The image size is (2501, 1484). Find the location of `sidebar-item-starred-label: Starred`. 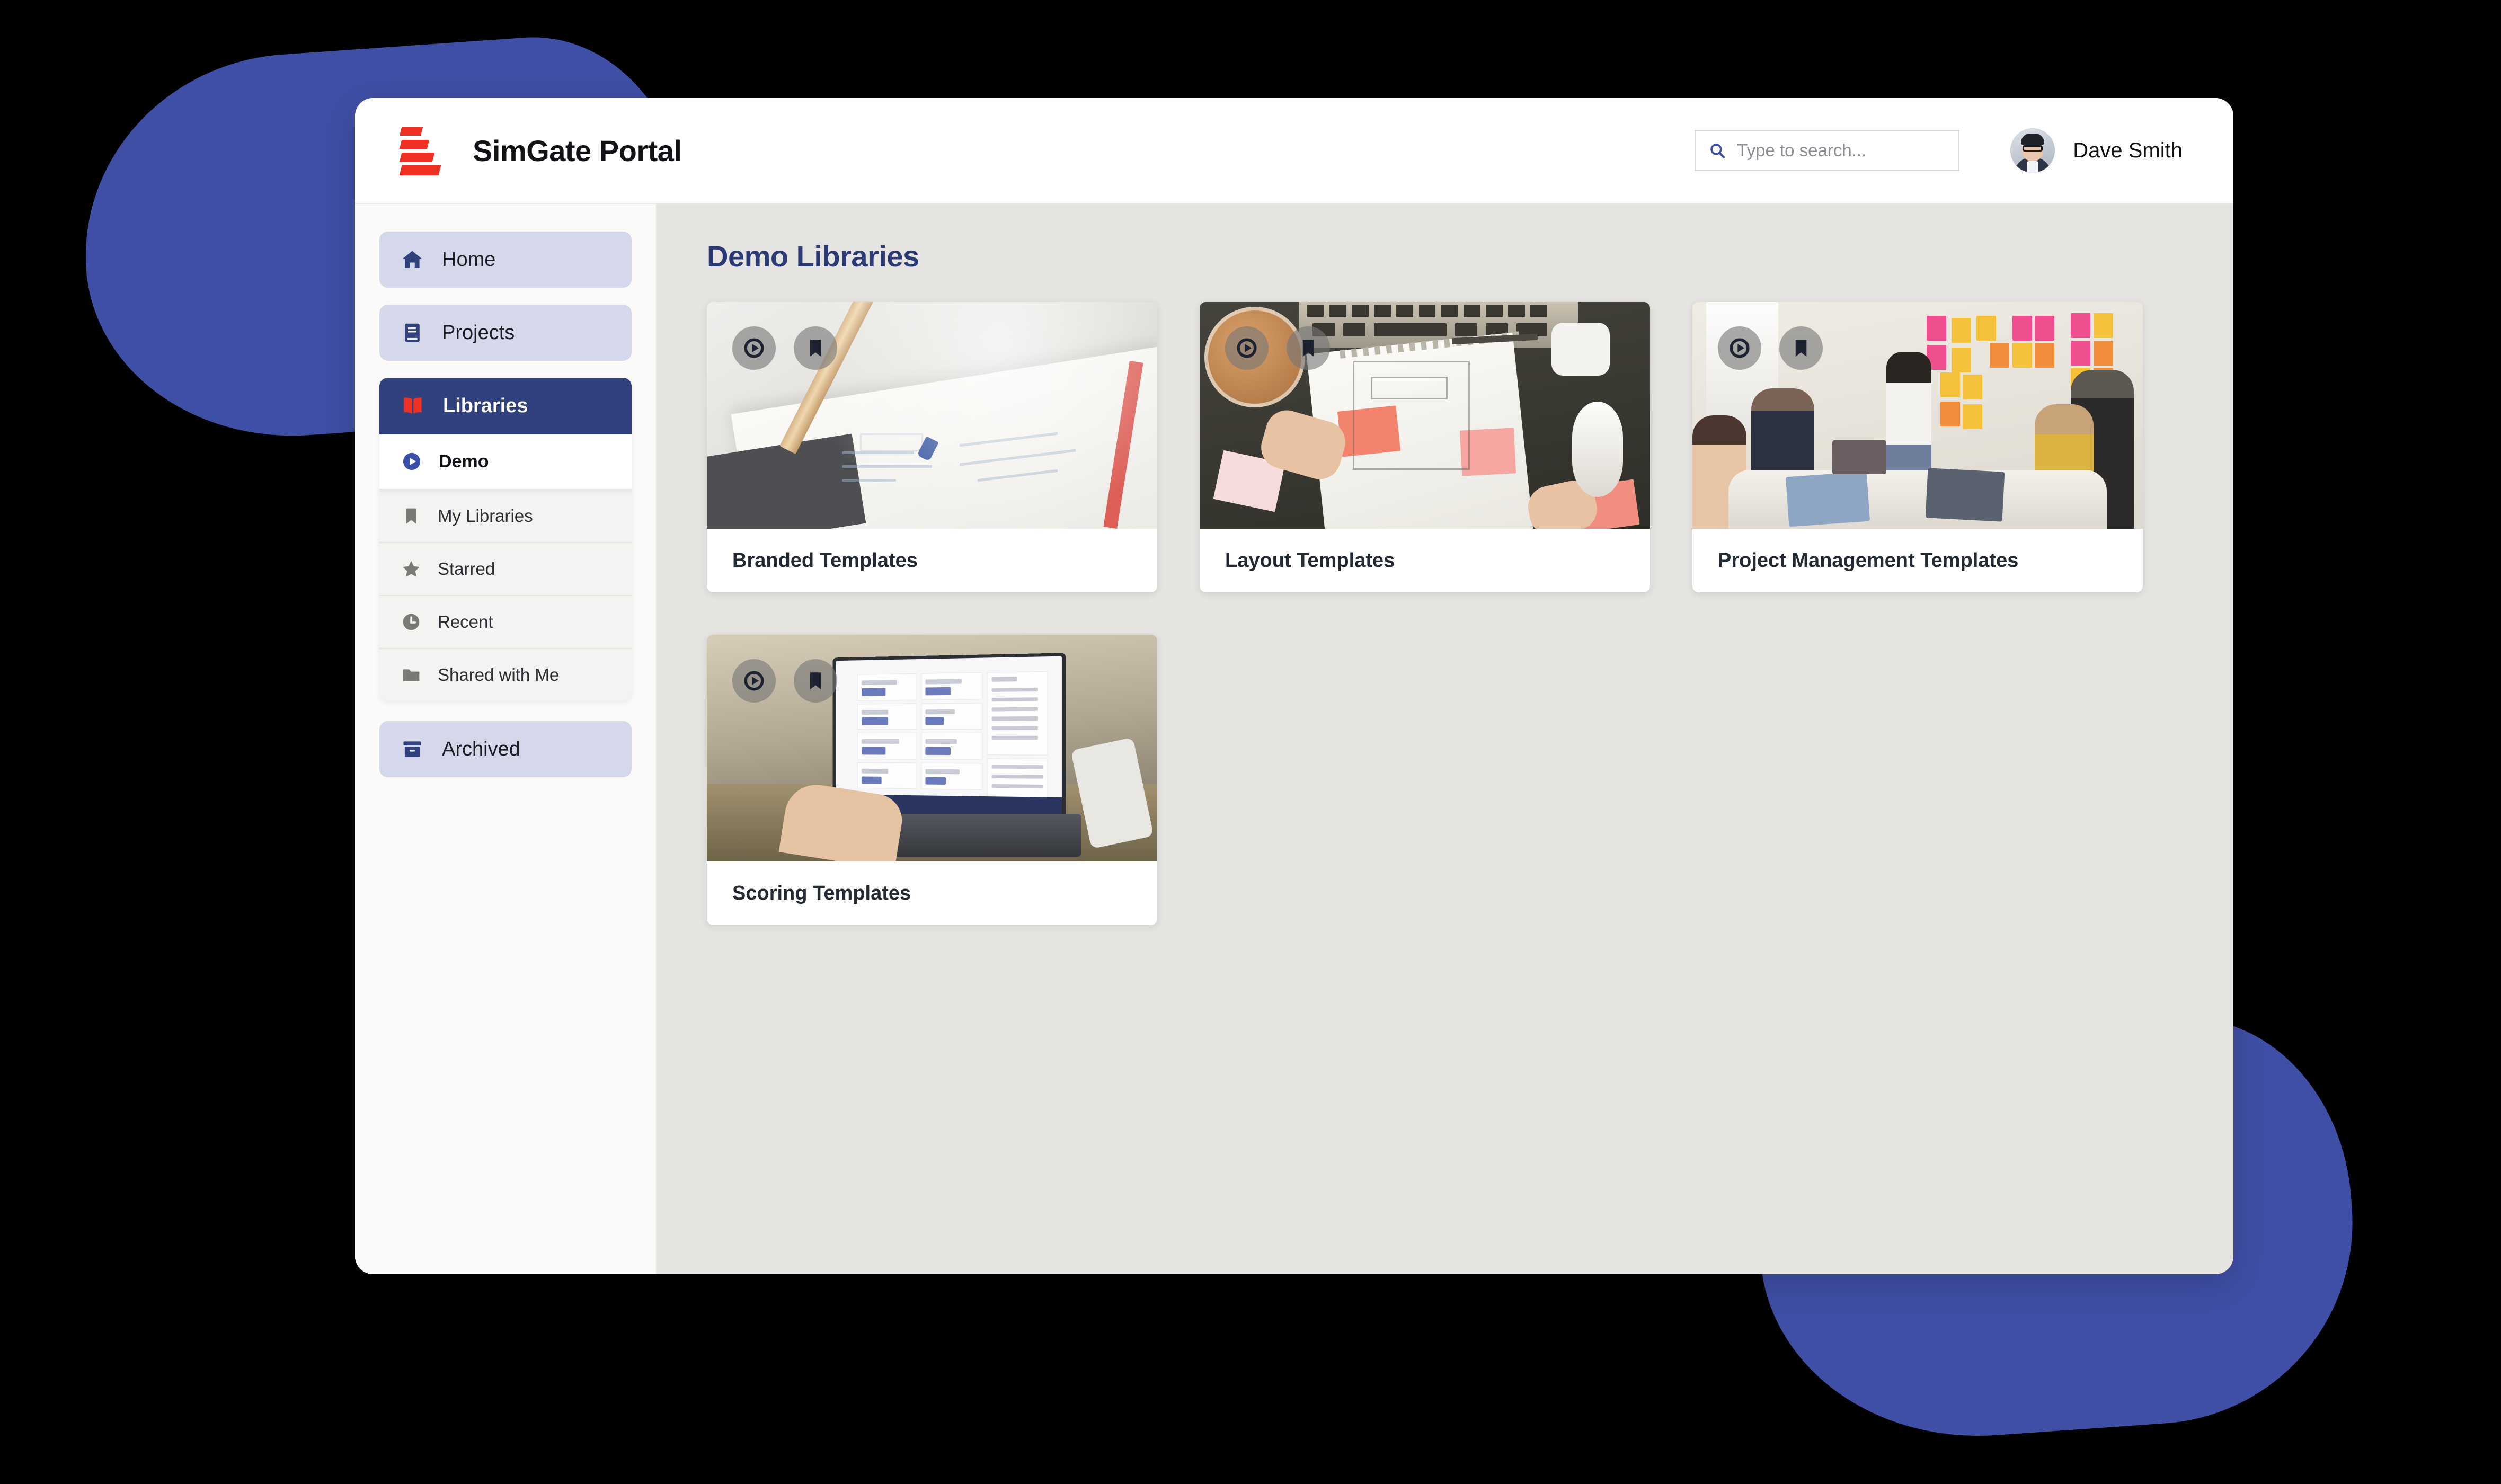

sidebar-item-starred-label: Starred is located at coordinates (466, 569).